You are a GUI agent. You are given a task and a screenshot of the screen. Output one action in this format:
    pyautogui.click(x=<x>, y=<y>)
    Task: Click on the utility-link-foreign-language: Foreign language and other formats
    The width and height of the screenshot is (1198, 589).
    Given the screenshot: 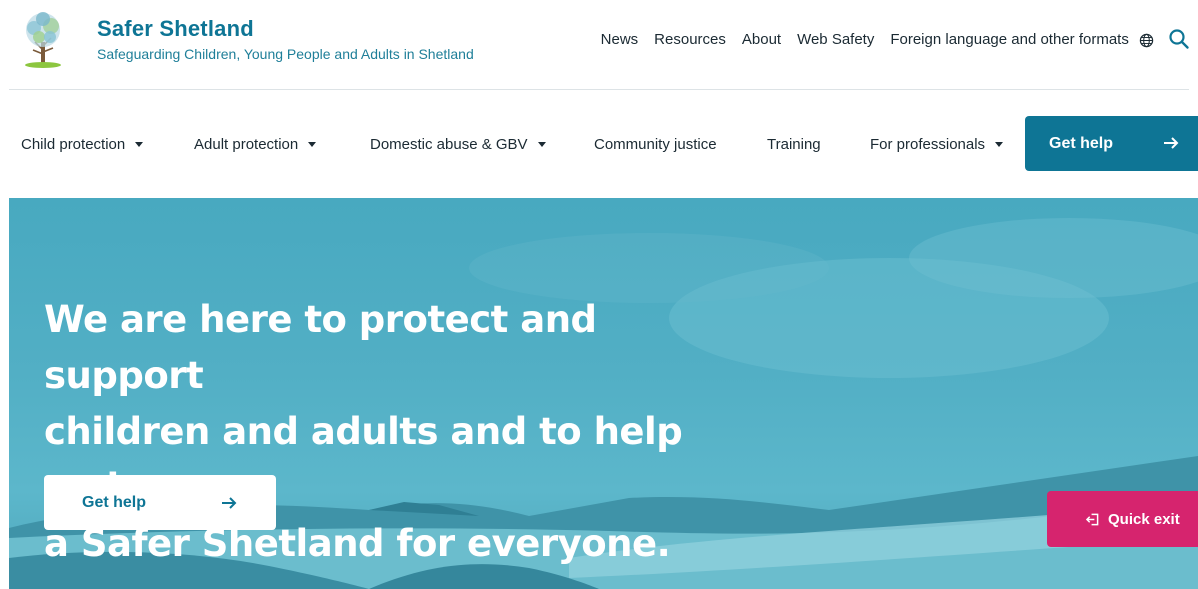 What is the action you would take?
    pyautogui.click(x=1022, y=39)
    